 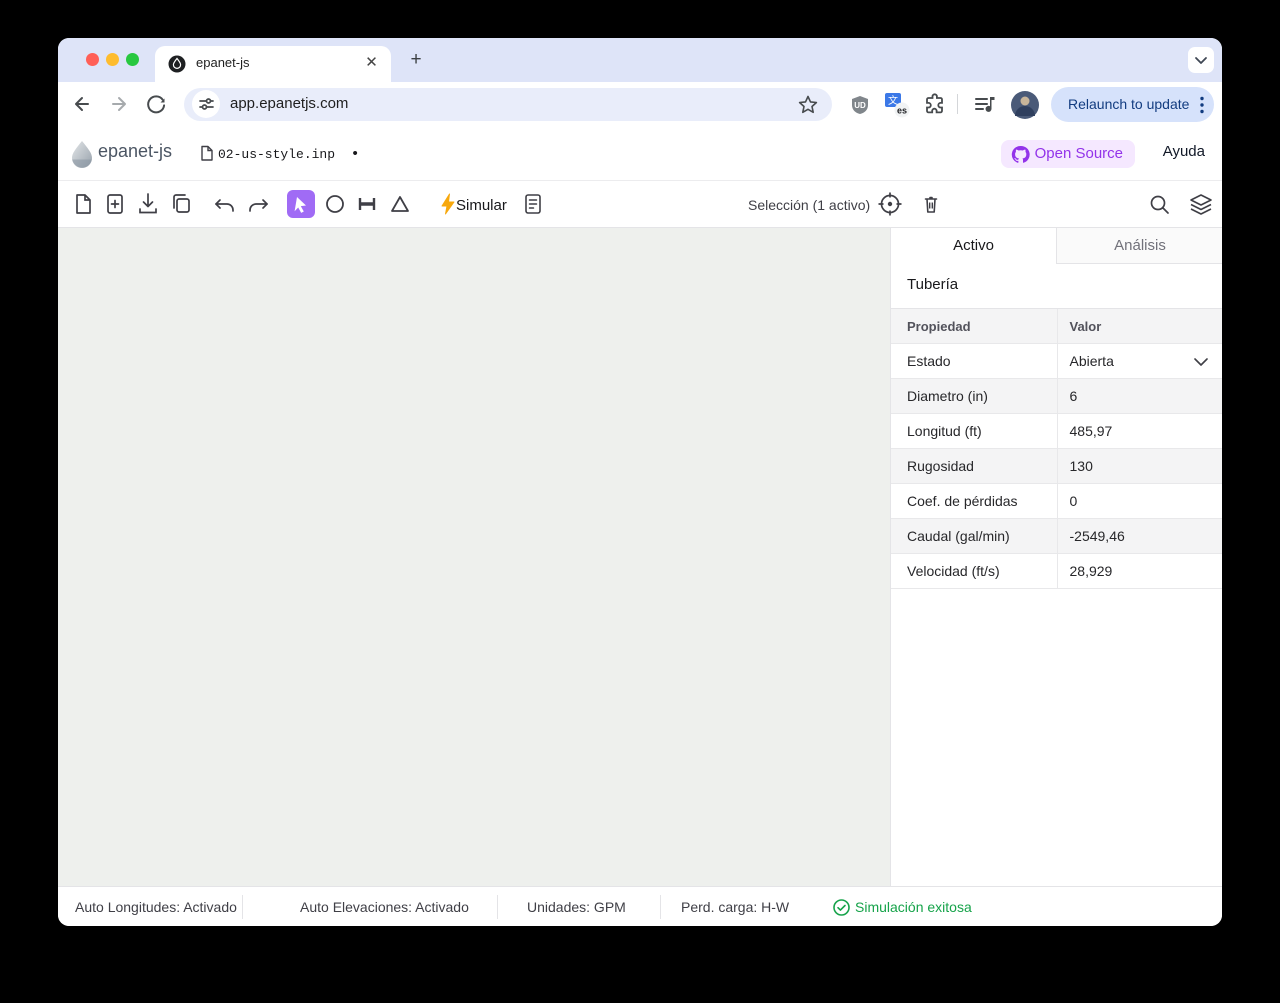 I want to click on svg-text: es, so click(x=902, y=111).